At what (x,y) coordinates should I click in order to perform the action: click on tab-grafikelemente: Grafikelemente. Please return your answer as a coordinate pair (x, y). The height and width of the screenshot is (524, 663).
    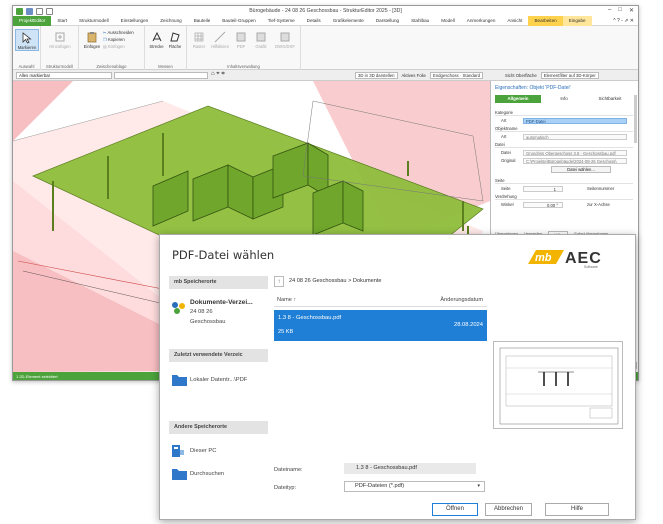
    Looking at the image, I should click on (348, 21).